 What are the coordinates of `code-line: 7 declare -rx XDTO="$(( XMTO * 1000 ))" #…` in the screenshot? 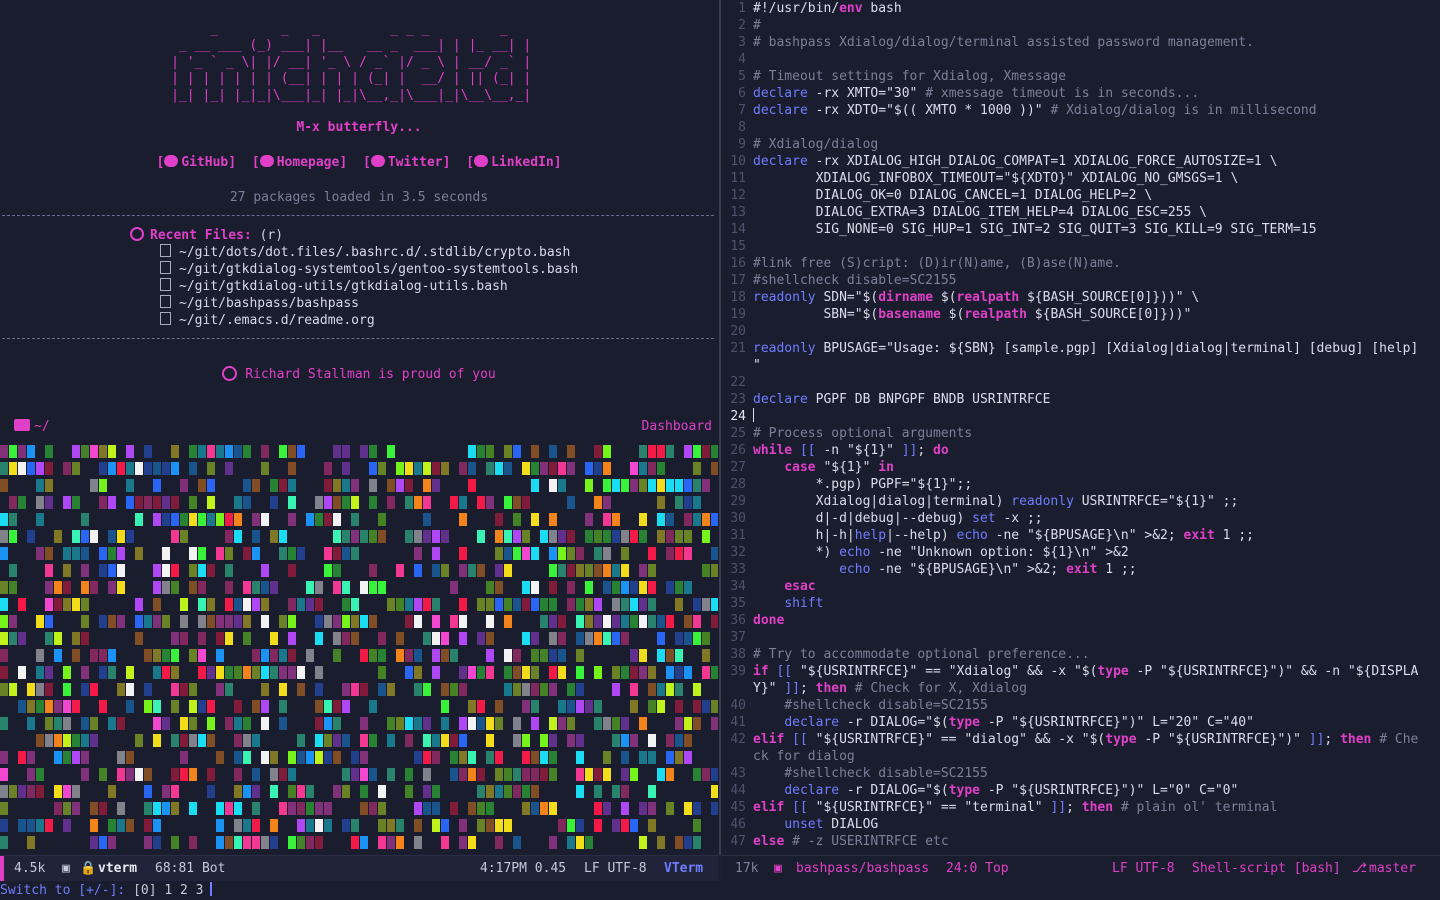 It's located at (1081, 110).